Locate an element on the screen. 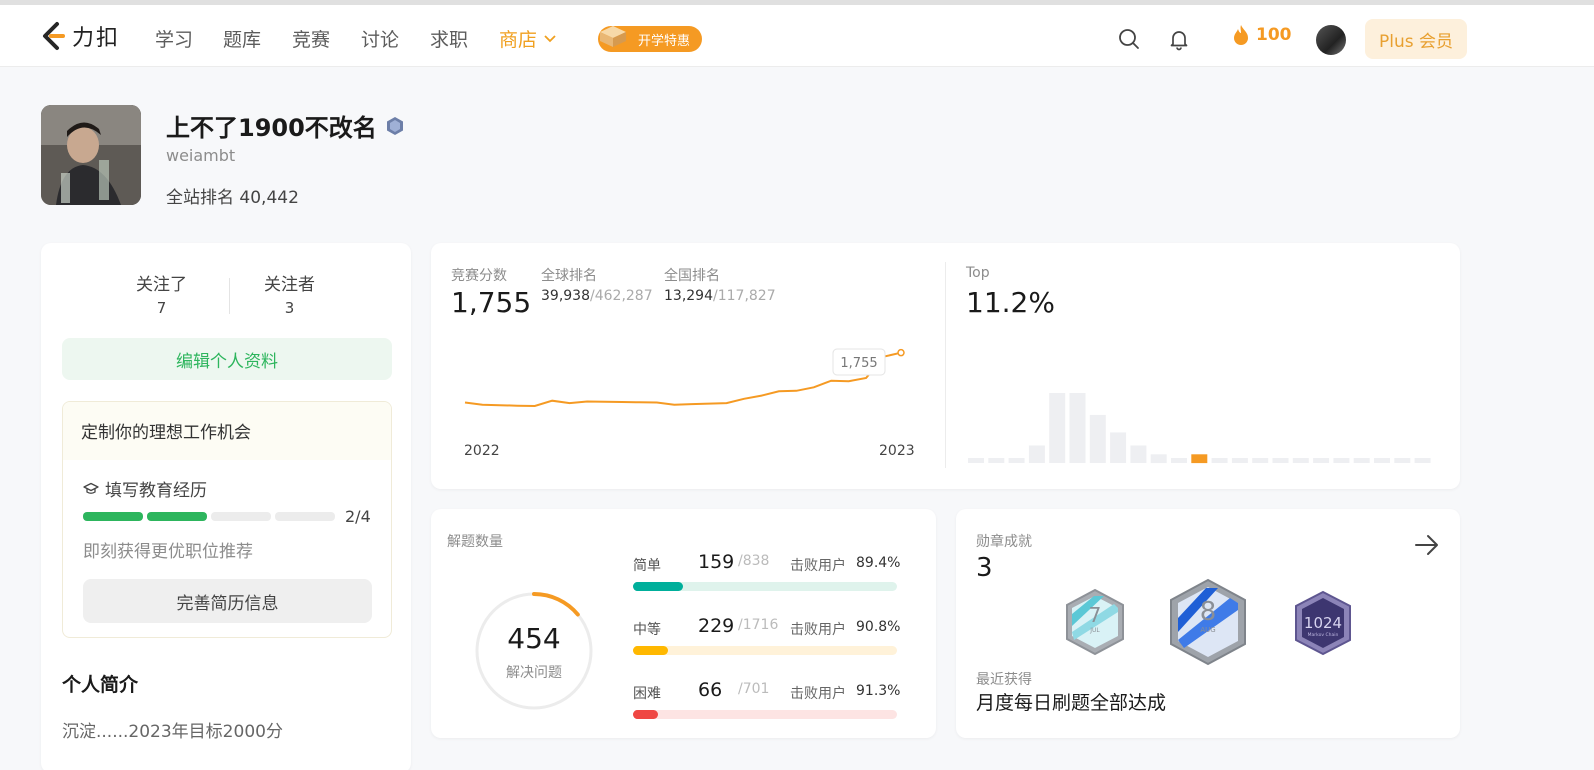 The height and width of the screenshot is (770, 1594). chart-x-label-end: 2023 is located at coordinates (897, 451).